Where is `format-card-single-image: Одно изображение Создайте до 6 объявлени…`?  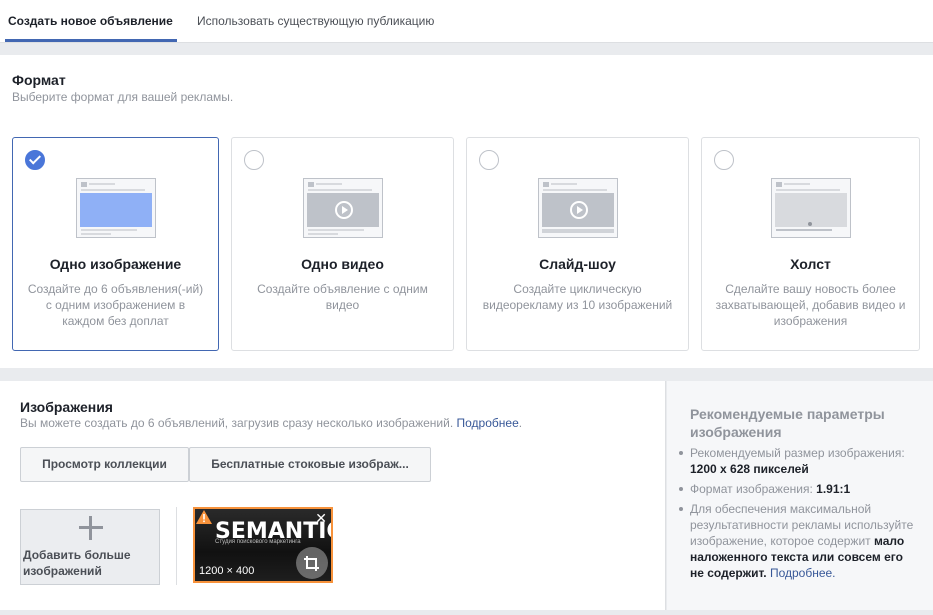
format-card-single-image: Одно изображение Создайте до 6 объявлени… is located at coordinates (115, 244).